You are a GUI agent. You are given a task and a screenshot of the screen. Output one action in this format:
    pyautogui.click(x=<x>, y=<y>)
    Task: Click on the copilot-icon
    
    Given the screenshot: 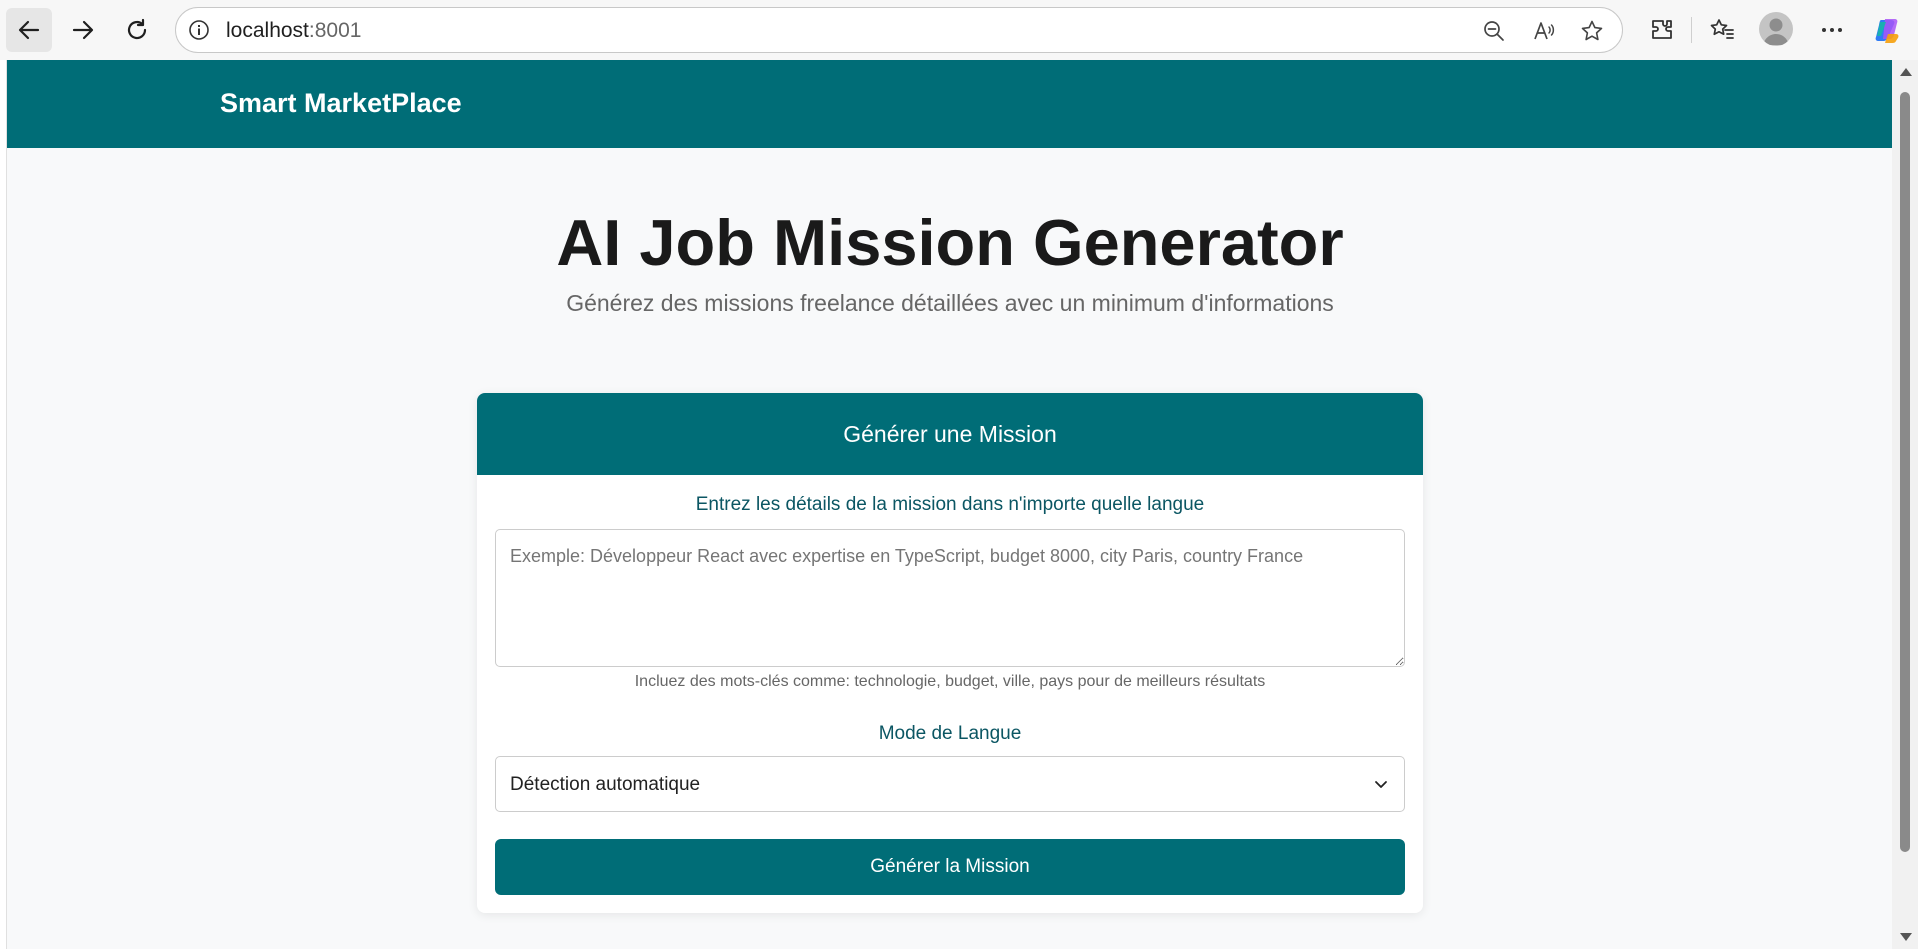 What is the action you would take?
    pyautogui.click(x=1888, y=30)
    